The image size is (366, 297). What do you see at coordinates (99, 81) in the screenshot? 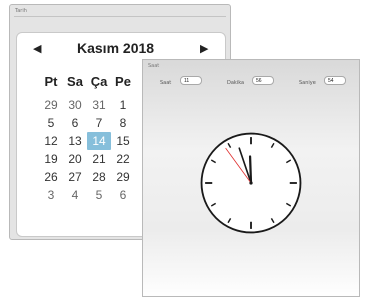
I see `weekday-label: Ça` at bounding box center [99, 81].